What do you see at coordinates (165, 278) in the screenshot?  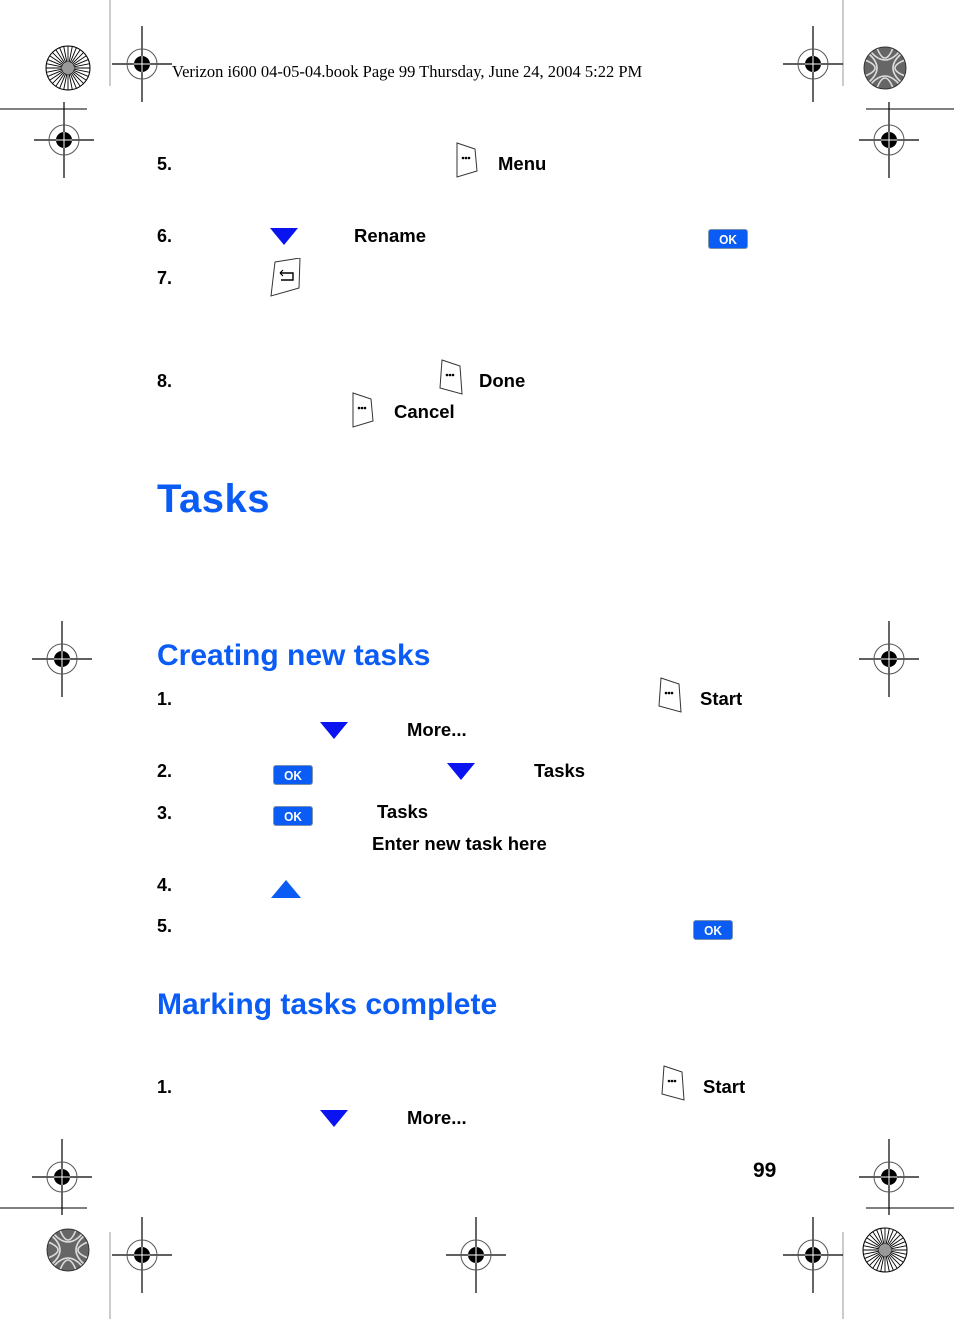 I see `step-number: 7.` at bounding box center [165, 278].